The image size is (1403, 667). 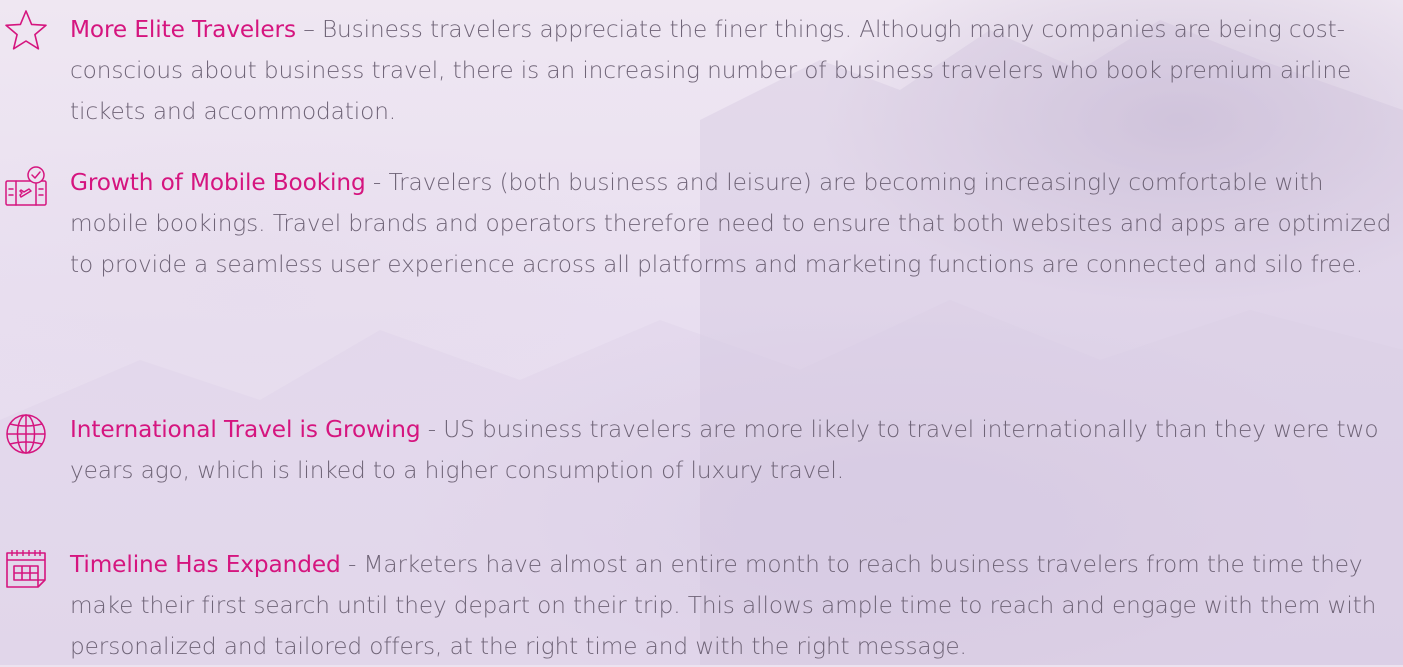 I want to click on item-title: International Travel is Growing, so click(x=245, y=429).